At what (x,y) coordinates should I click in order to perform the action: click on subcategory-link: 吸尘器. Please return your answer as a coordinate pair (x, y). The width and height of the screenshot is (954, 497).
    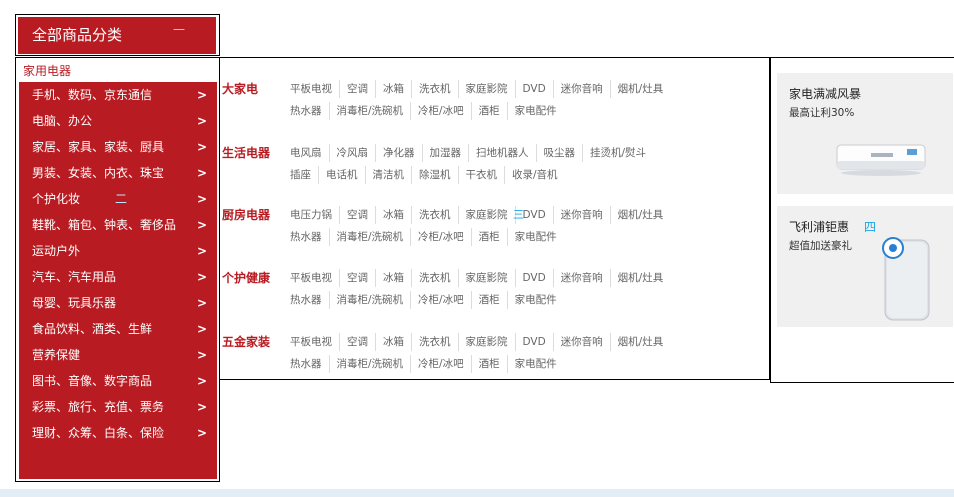
    Looking at the image, I should click on (559, 153).